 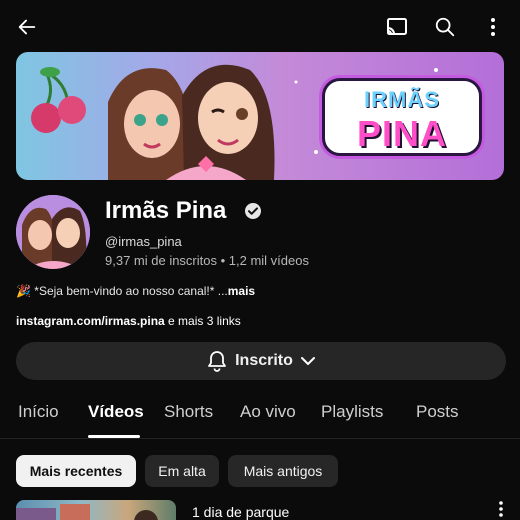 I want to click on instagram-link: instagram.com/irmas.pina, so click(x=90, y=321).